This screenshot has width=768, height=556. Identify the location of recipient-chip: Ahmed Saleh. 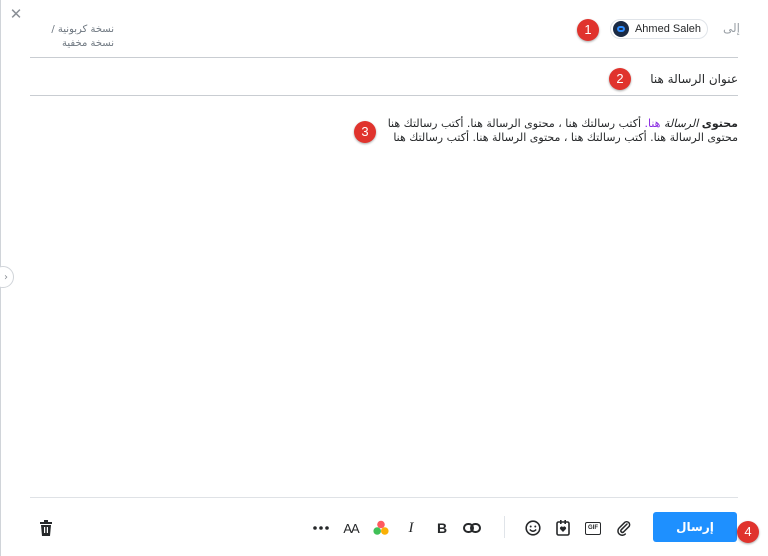
(658, 29).